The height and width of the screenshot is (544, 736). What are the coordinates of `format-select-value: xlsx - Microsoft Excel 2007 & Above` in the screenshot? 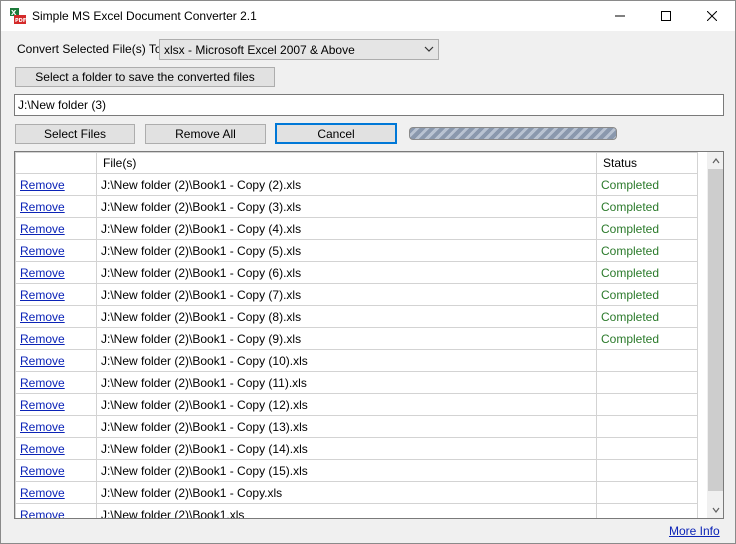 It's located at (259, 50).